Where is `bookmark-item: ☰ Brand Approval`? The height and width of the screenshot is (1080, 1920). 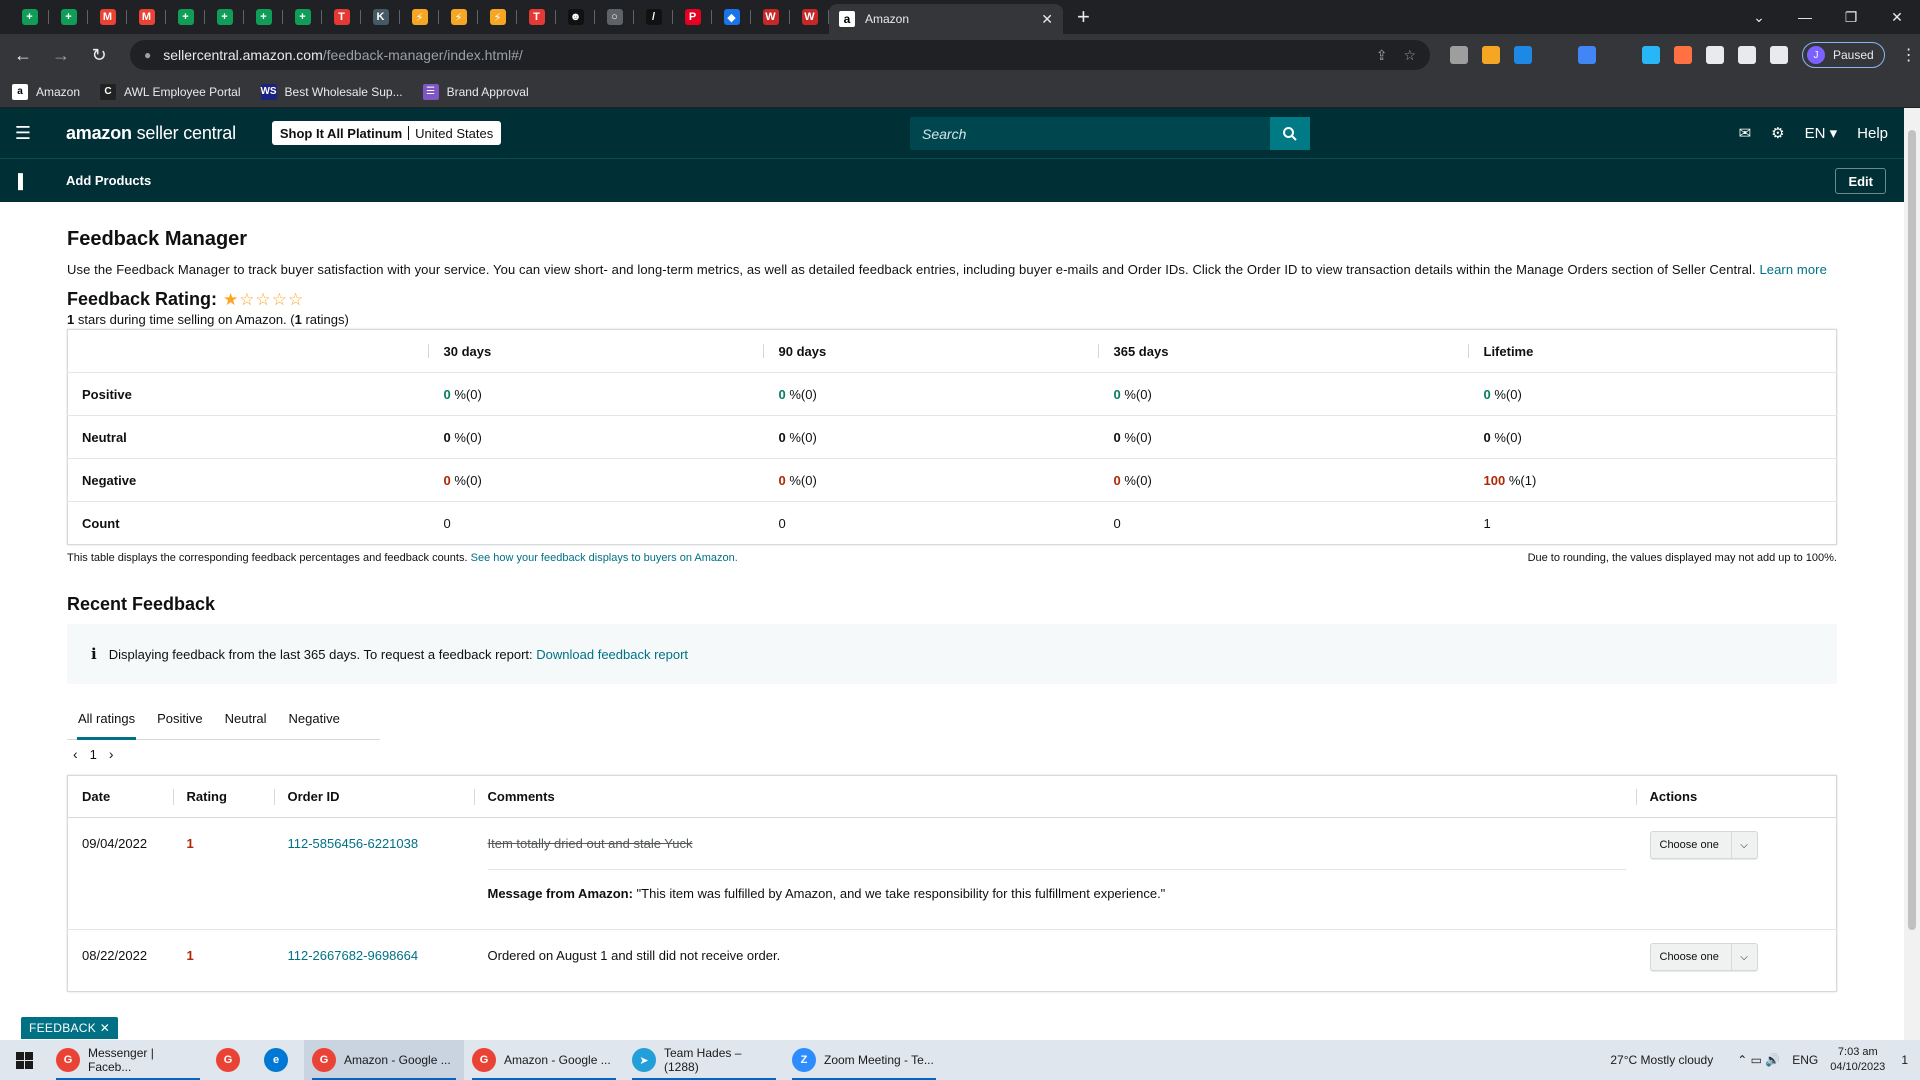
bookmark-item: ☰ Brand Approval is located at coordinates (475, 91).